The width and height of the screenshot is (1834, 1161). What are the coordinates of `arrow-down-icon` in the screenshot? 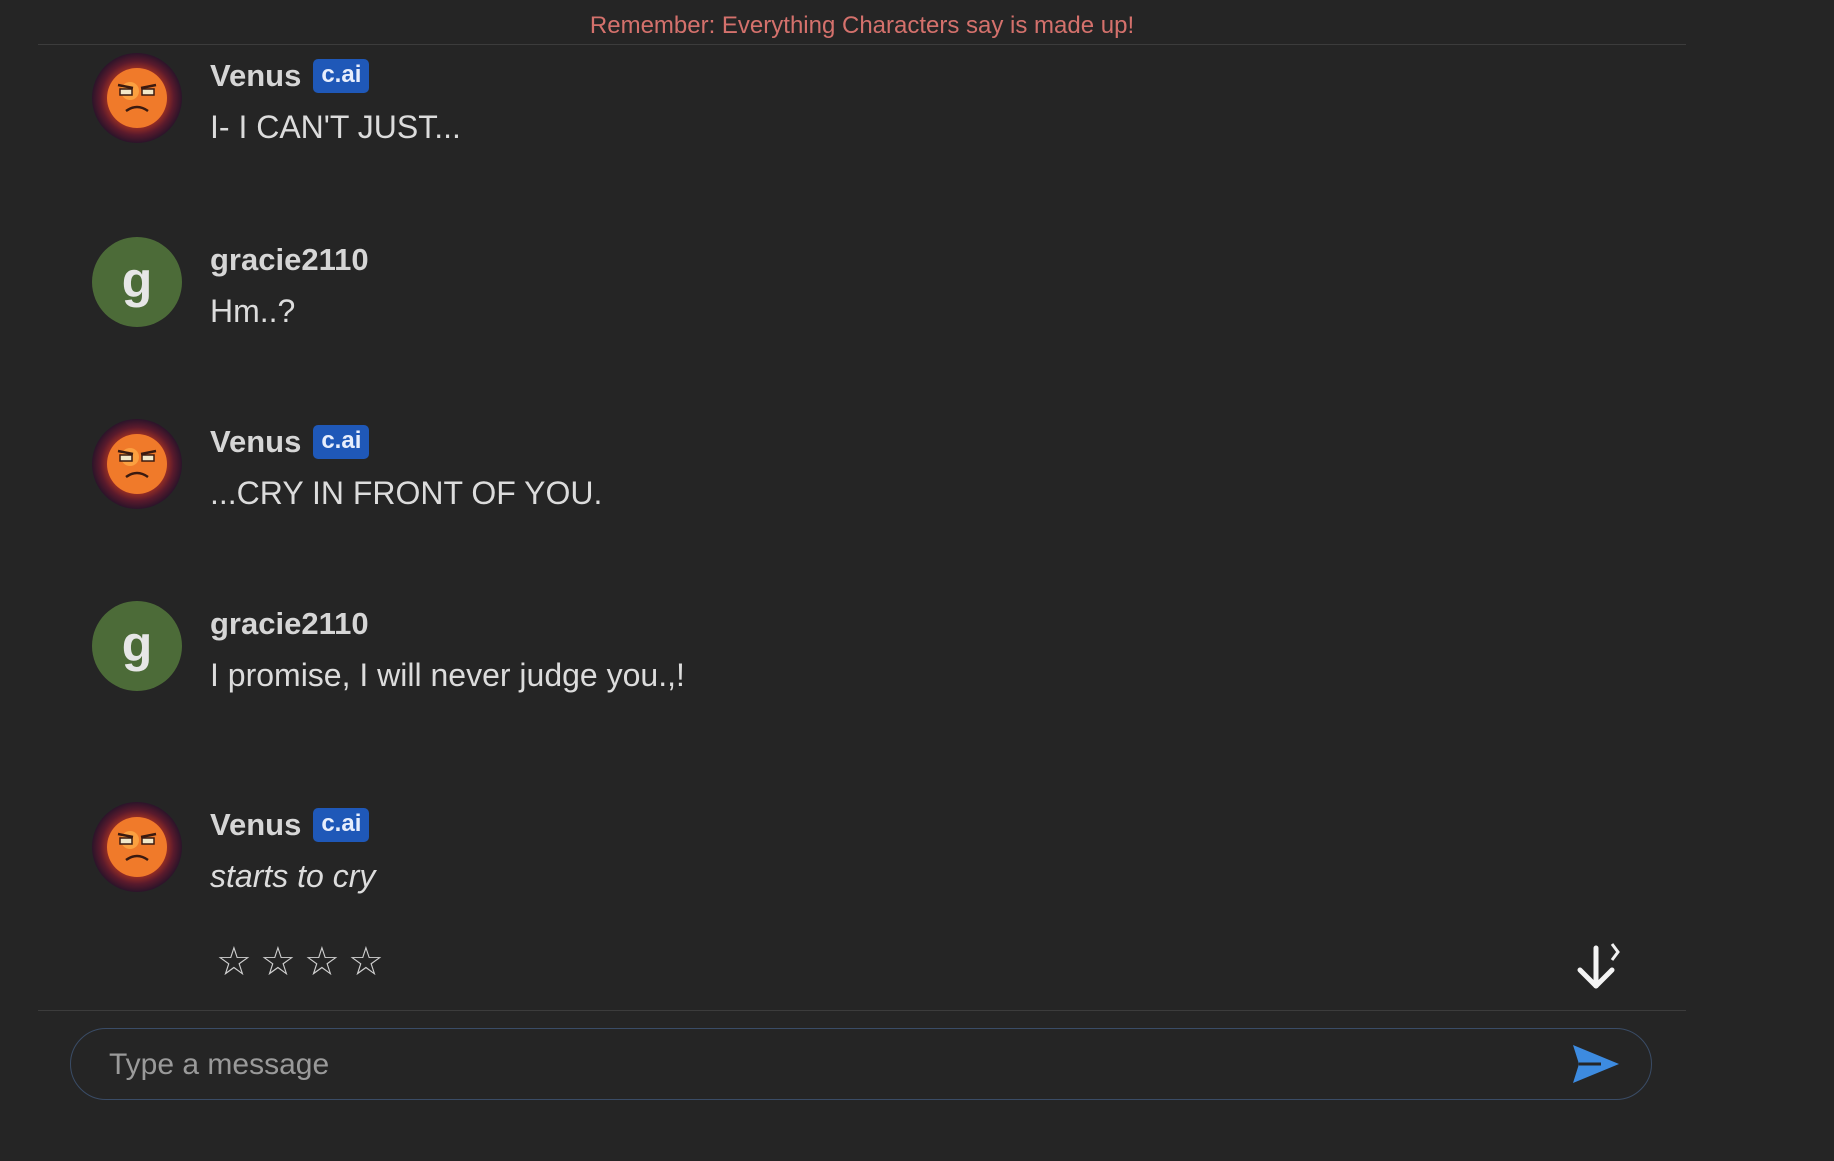 It's located at (1598, 966).